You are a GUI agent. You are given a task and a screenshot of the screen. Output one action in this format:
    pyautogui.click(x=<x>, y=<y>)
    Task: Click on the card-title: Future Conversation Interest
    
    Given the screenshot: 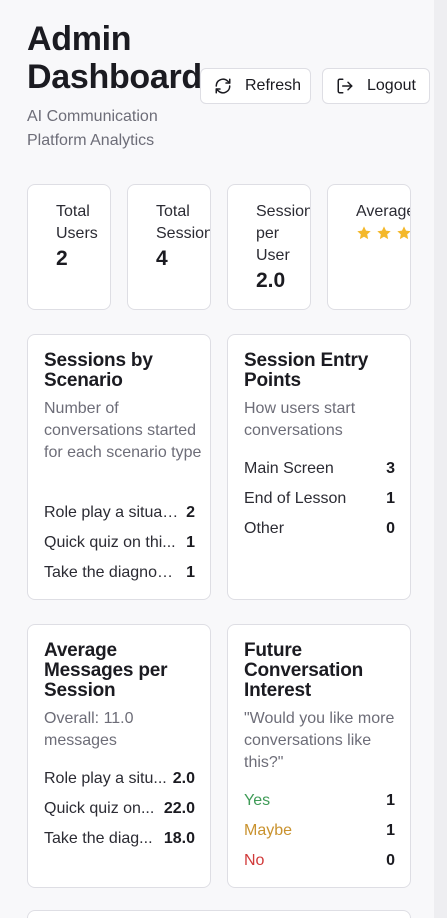 What is the action you would take?
    pyautogui.click(x=304, y=670)
    